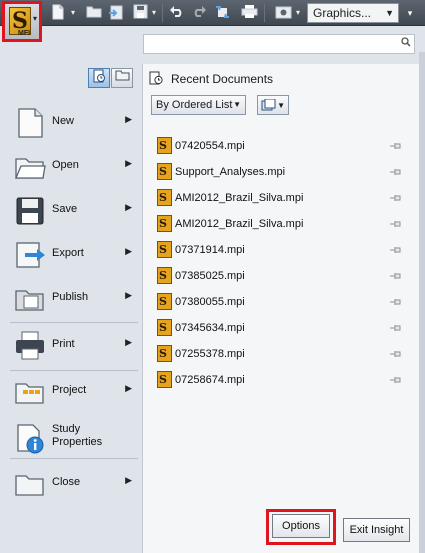  I want to click on recent-file-item: S 07380055.mpi, so click(288, 303).